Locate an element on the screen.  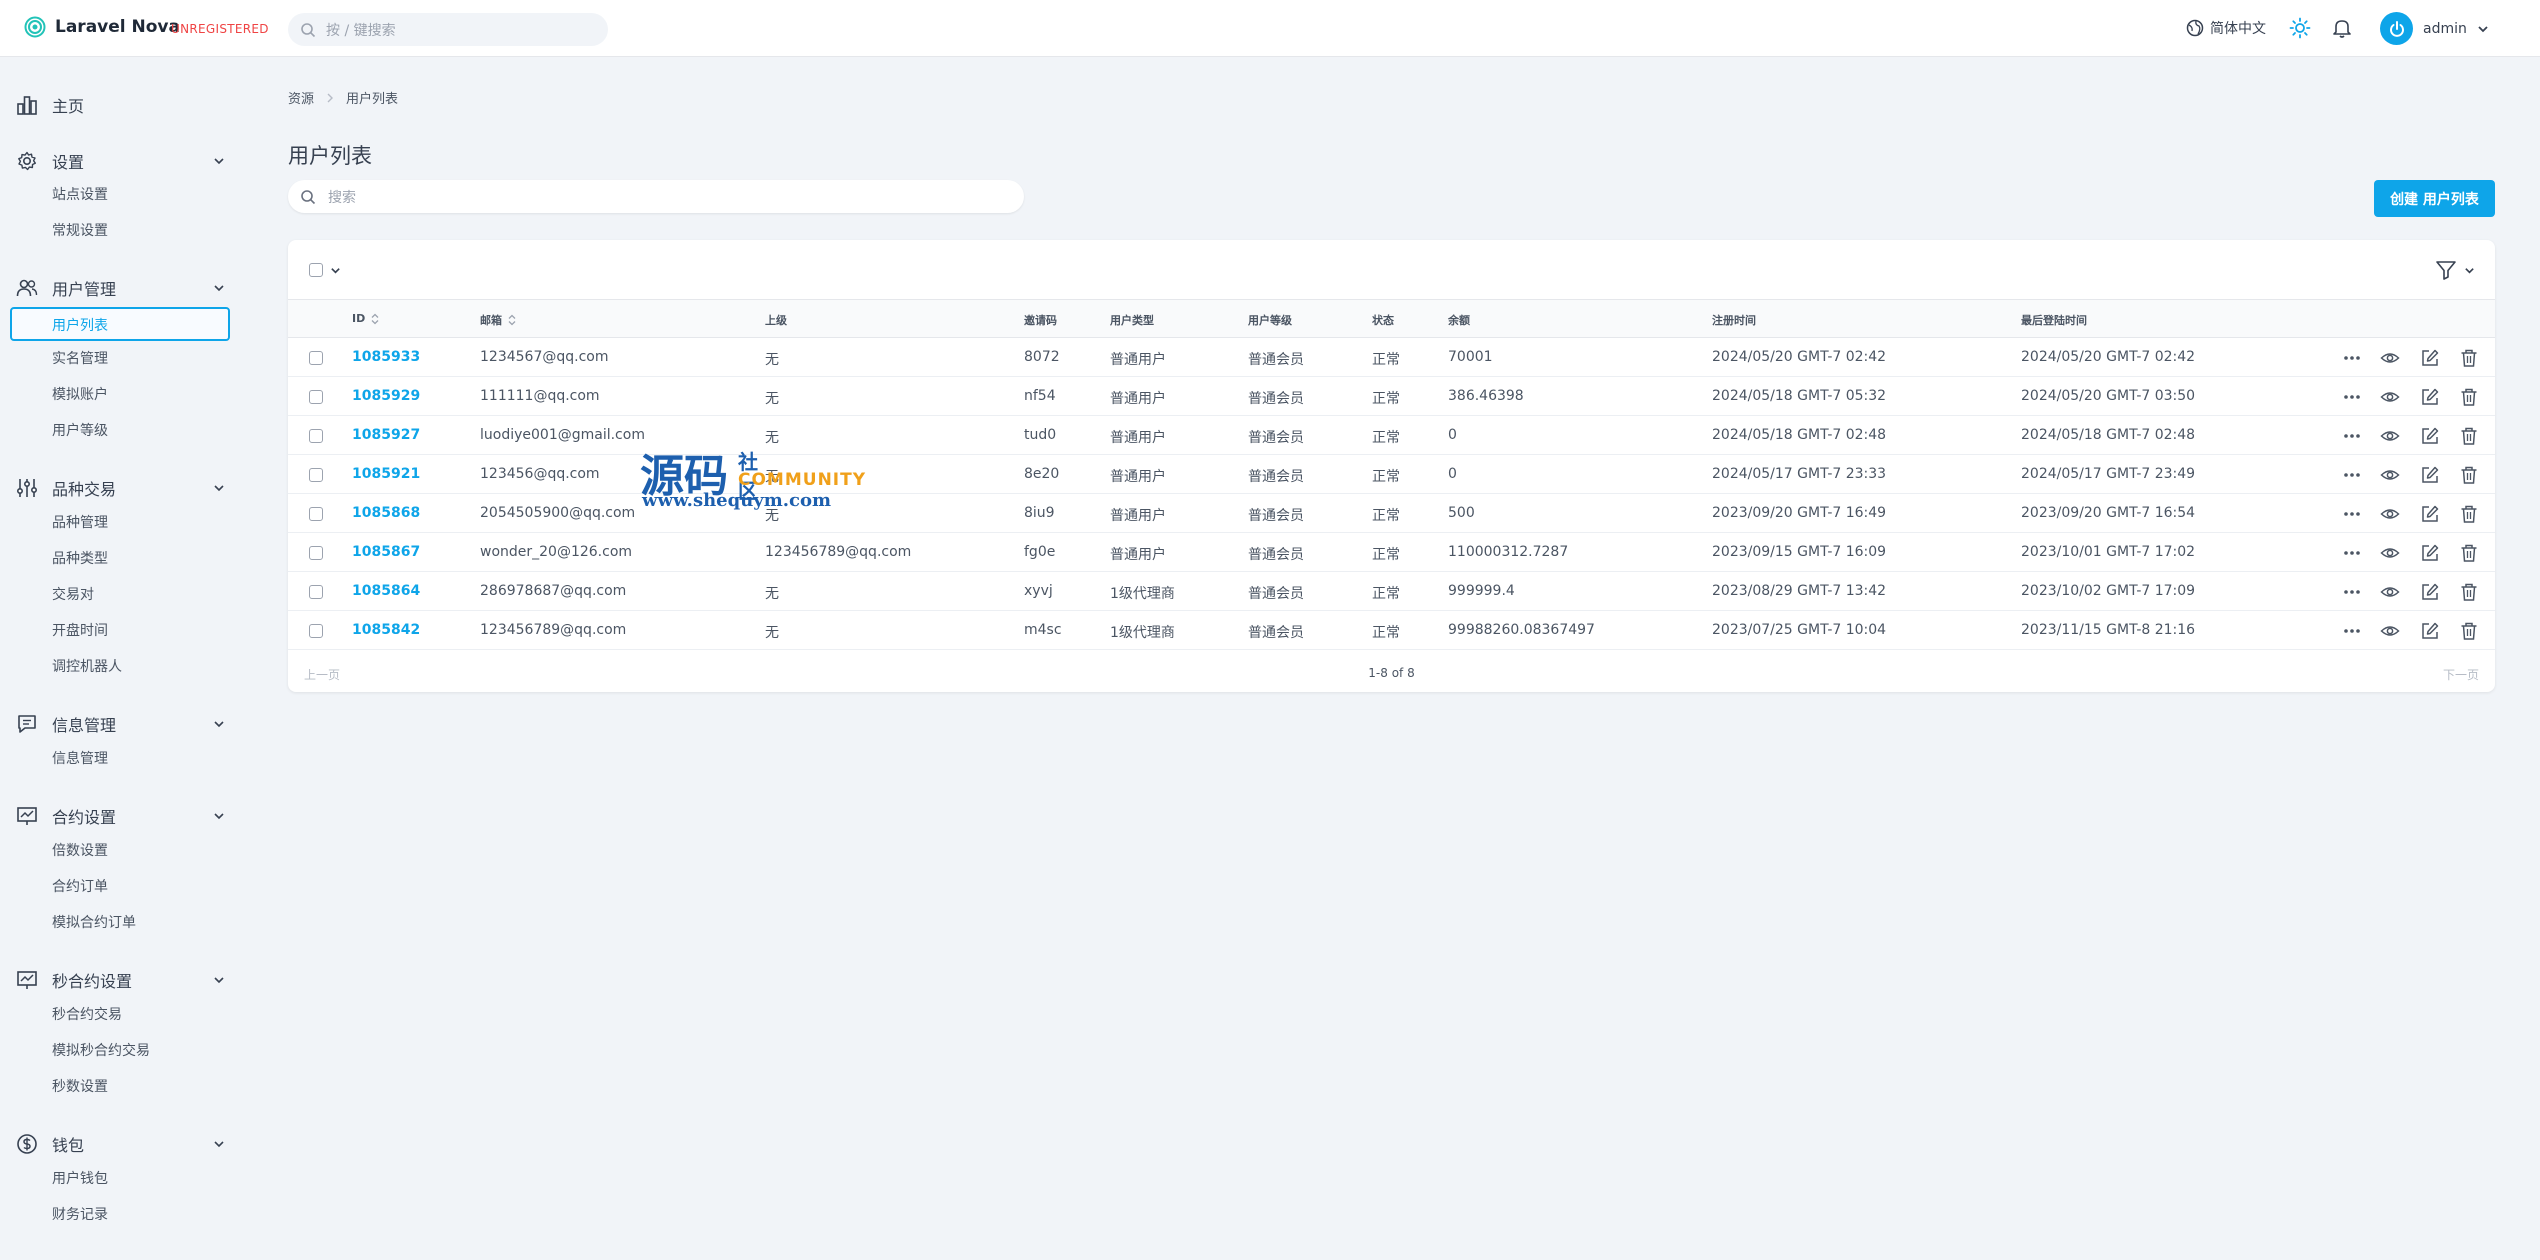
sidebar-item-control-robot: 调控机器人 is located at coordinates (87, 667).